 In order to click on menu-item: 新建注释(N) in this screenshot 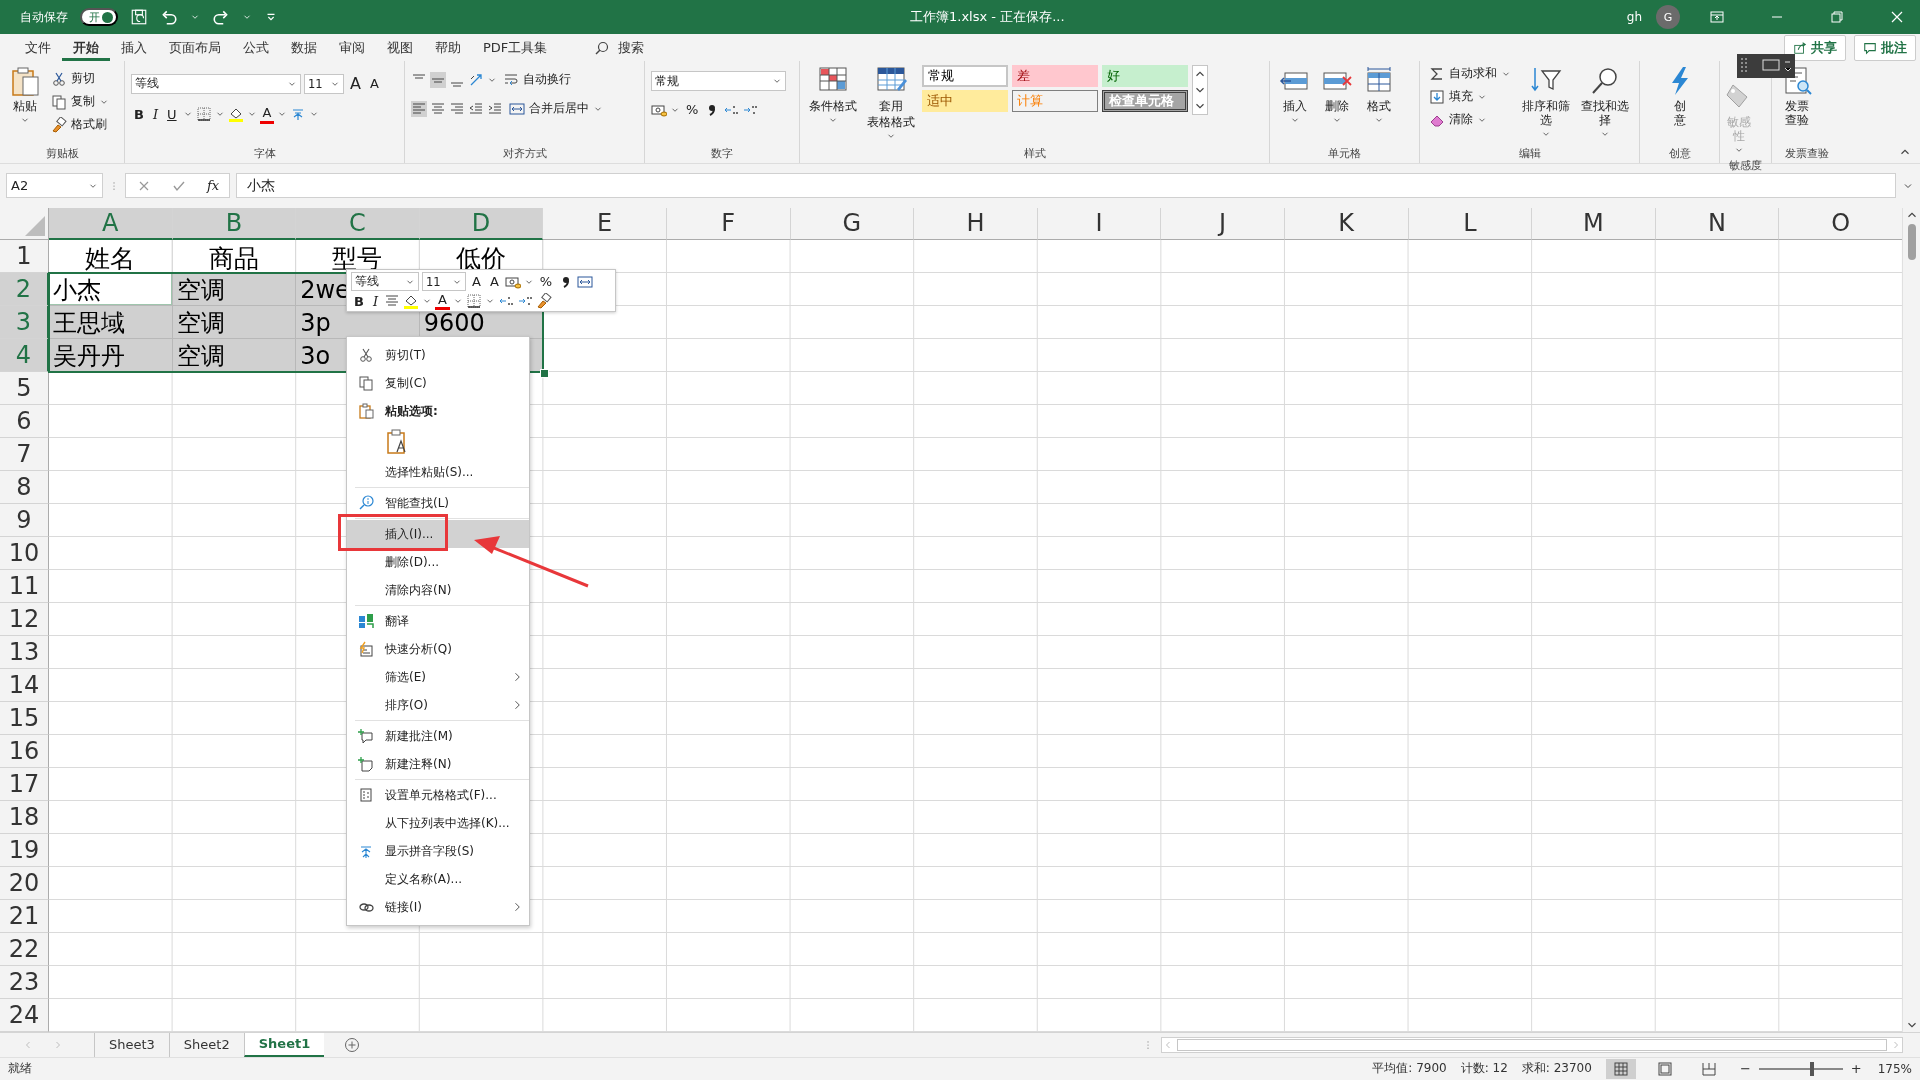, I will do `click(438, 764)`.